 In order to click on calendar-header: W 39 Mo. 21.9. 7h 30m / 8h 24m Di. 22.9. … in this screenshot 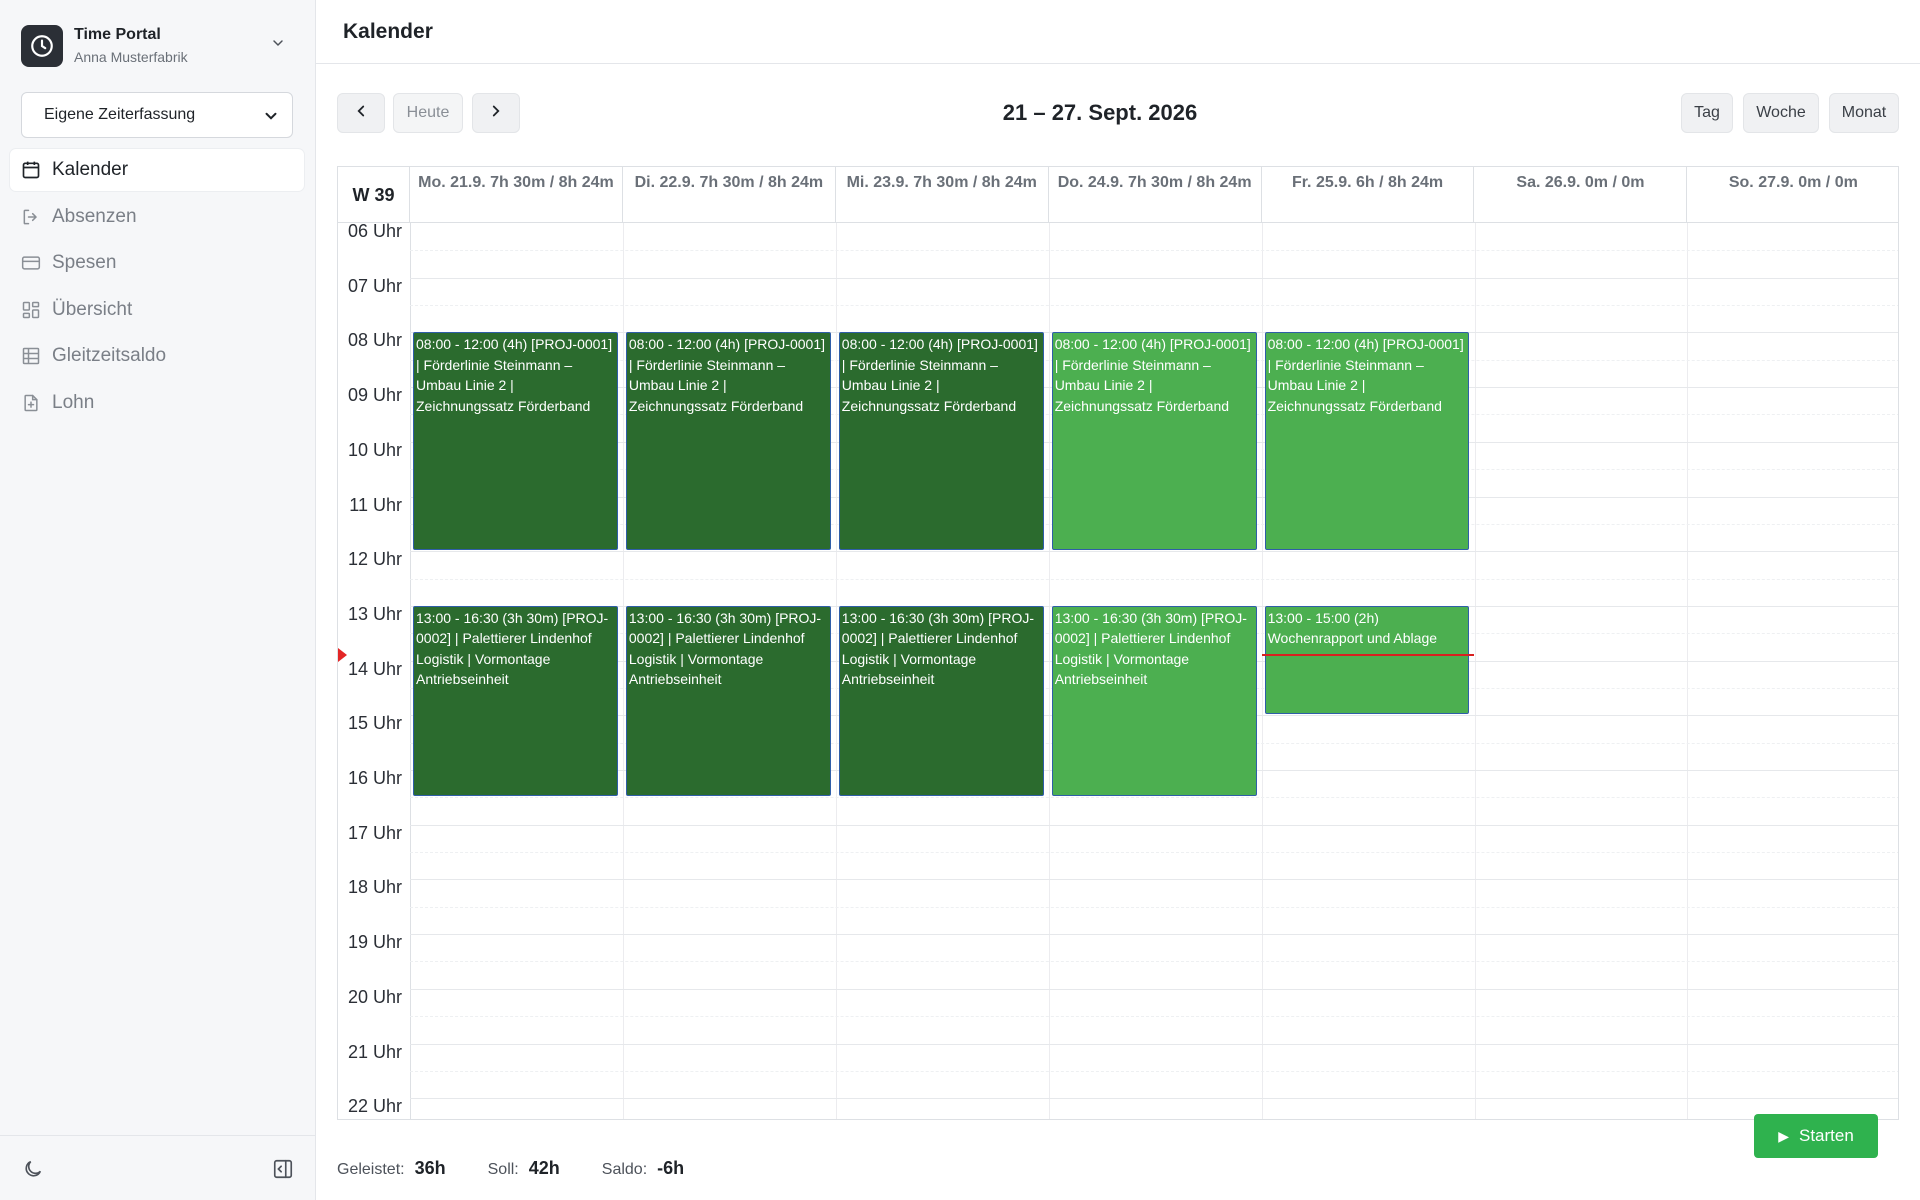, I will do `click(1118, 195)`.